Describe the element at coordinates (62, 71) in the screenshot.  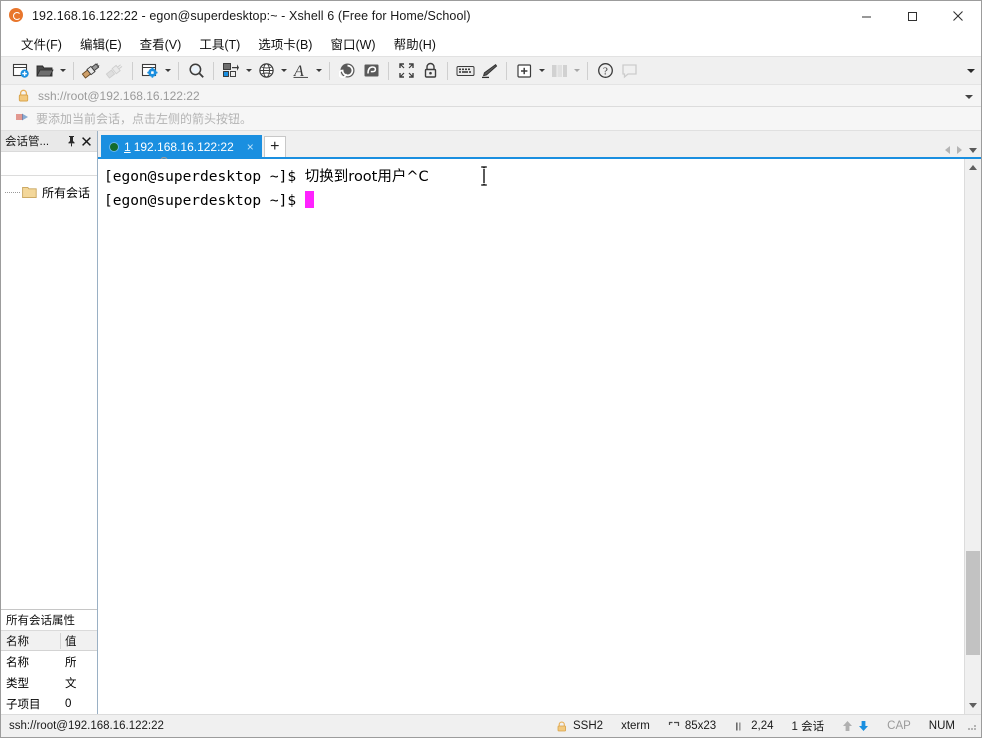
I see `open-folder-dropdown-arrow` at that location.